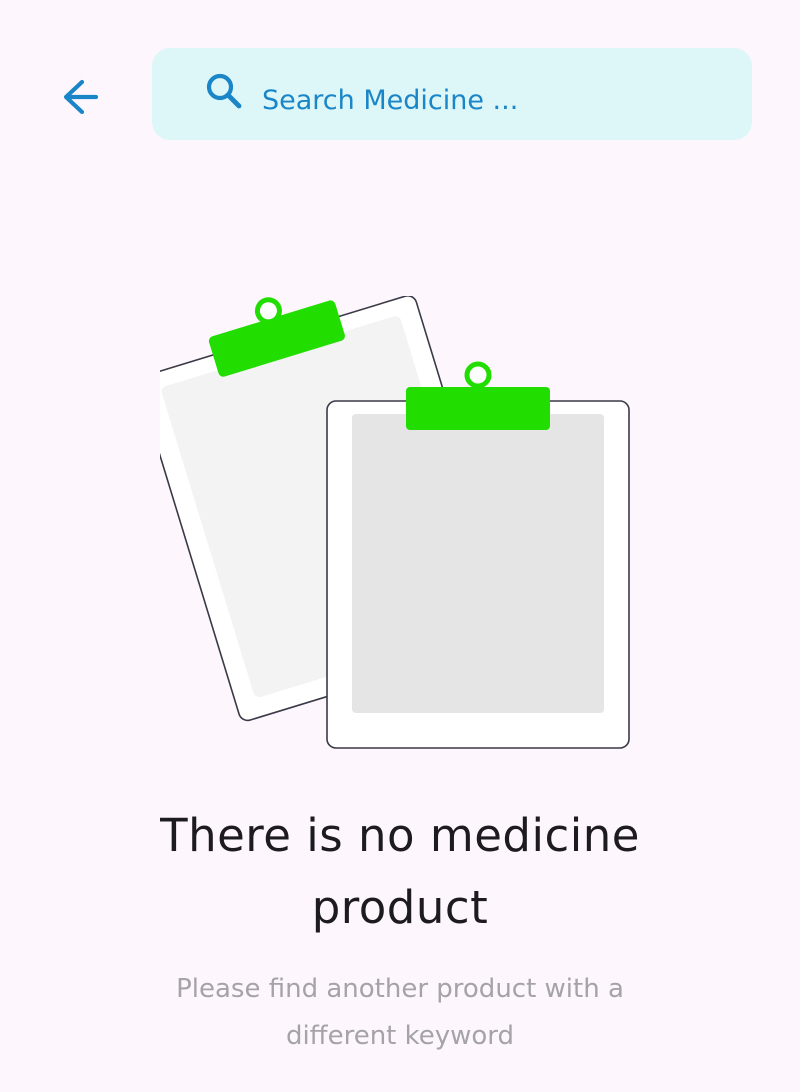  I want to click on search-bar, so click(452, 94).